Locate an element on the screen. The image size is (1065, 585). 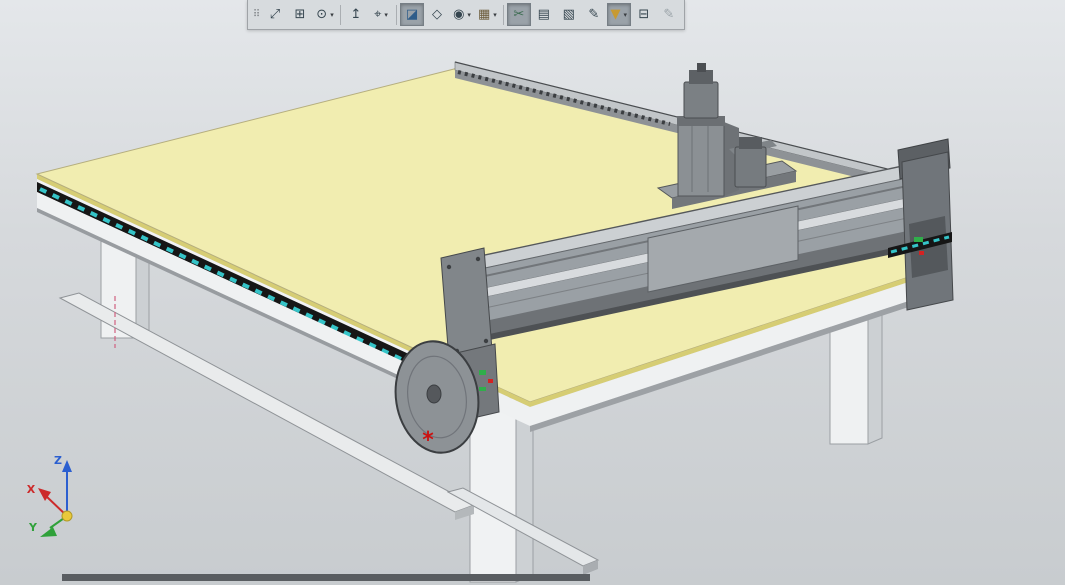
edit-sketch-icon: ✎ is located at coordinates (669, 14).